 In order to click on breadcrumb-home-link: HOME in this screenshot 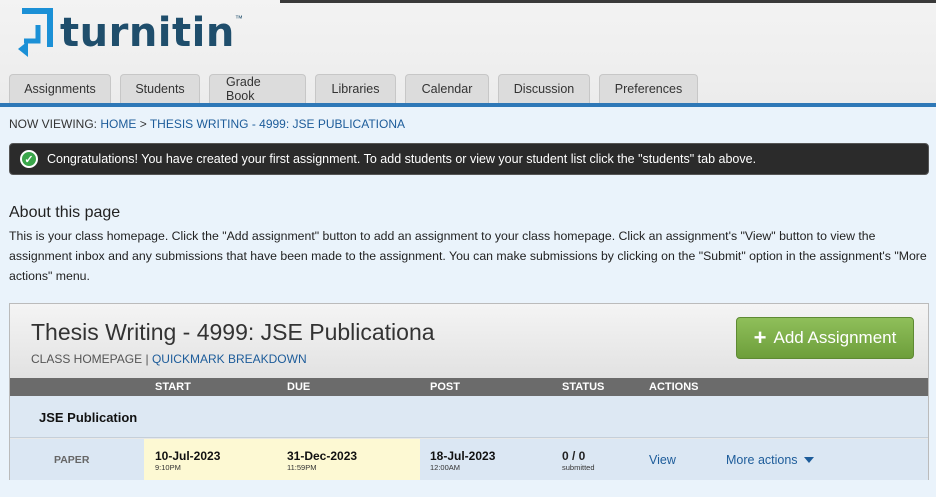, I will do `click(118, 124)`.